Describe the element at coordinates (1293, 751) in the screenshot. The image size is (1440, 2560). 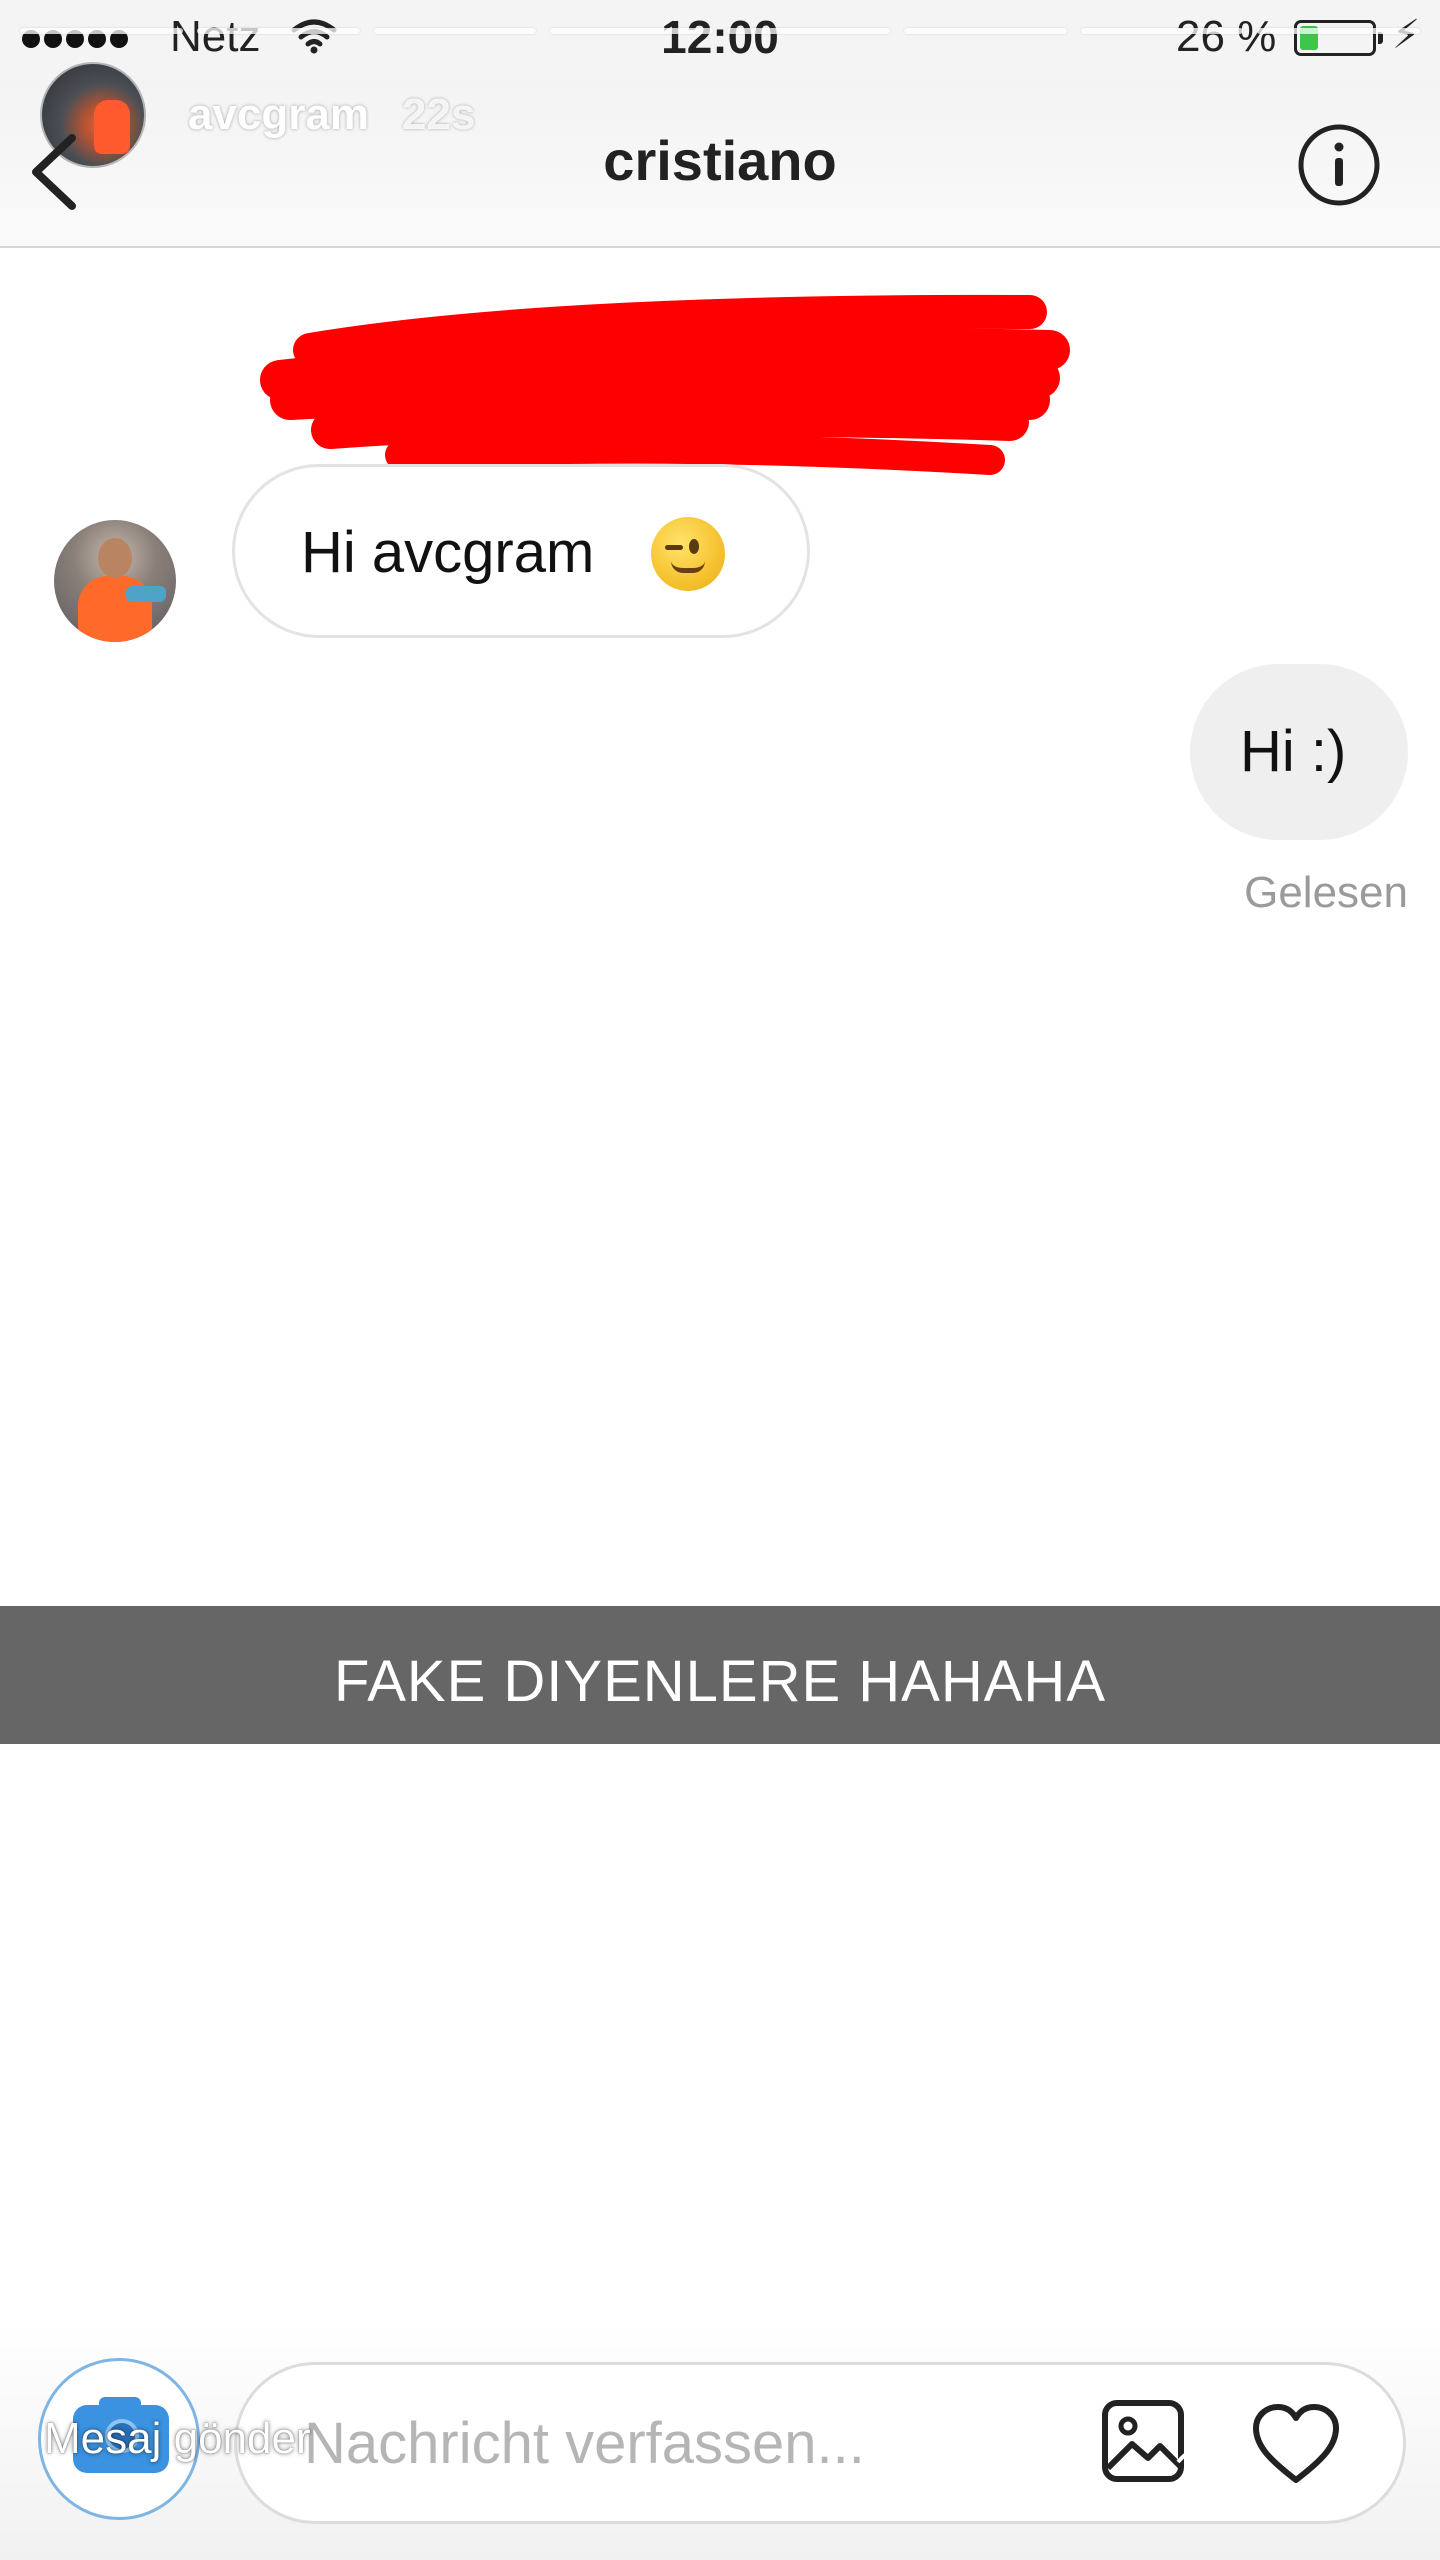
I see `message-text: Hi :)` at that location.